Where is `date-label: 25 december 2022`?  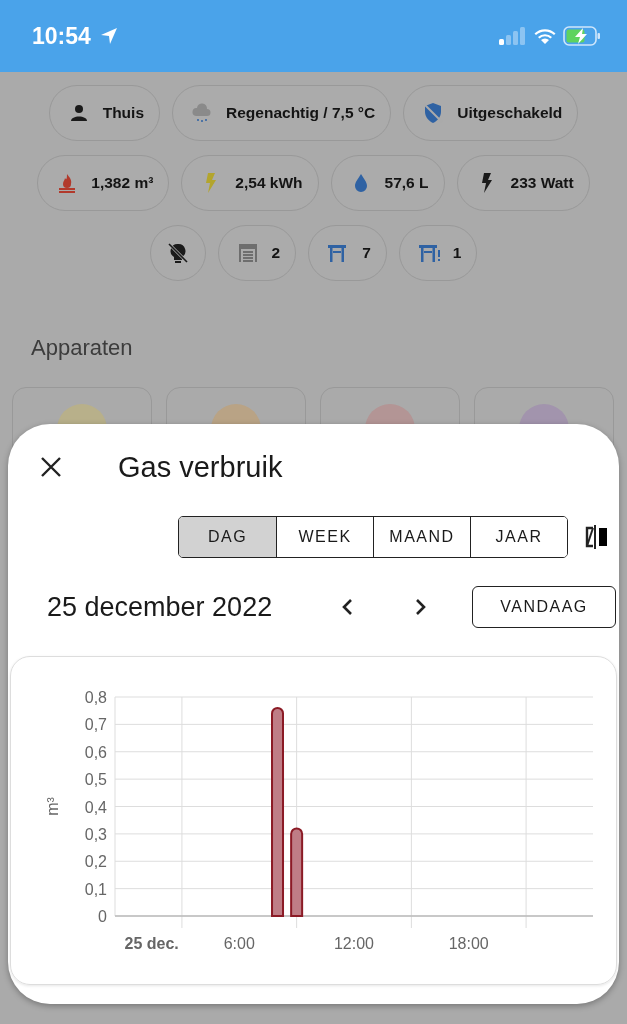
date-label: 25 december 2022 is located at coordinates (160, 607).